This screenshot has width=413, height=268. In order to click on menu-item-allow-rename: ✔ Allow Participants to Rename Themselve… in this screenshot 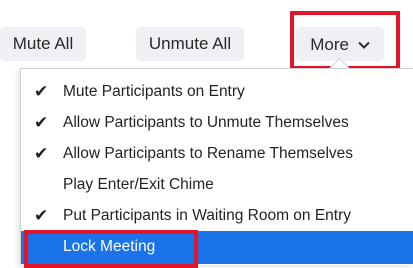, I will do `click(217, 153)`.